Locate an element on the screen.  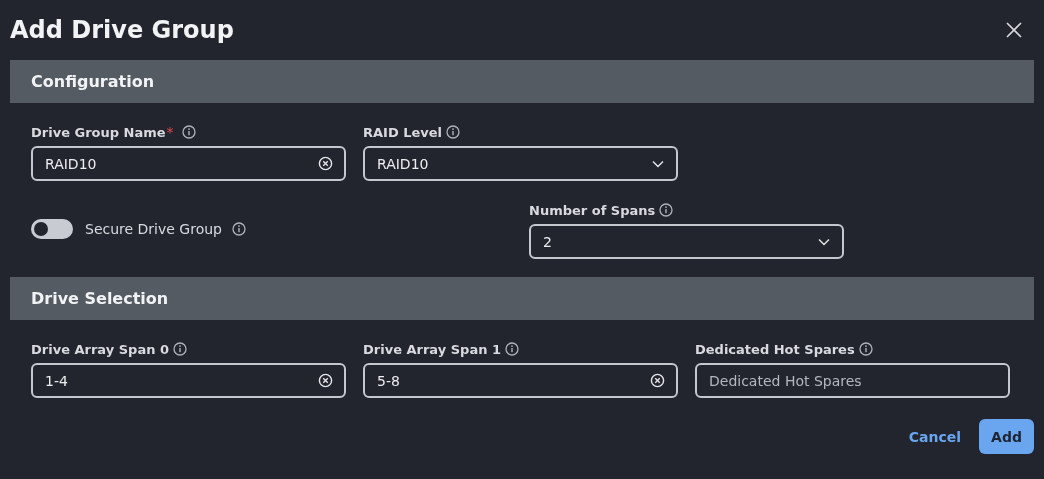
input-field: 5-8 is located at coordinates (520, 380).